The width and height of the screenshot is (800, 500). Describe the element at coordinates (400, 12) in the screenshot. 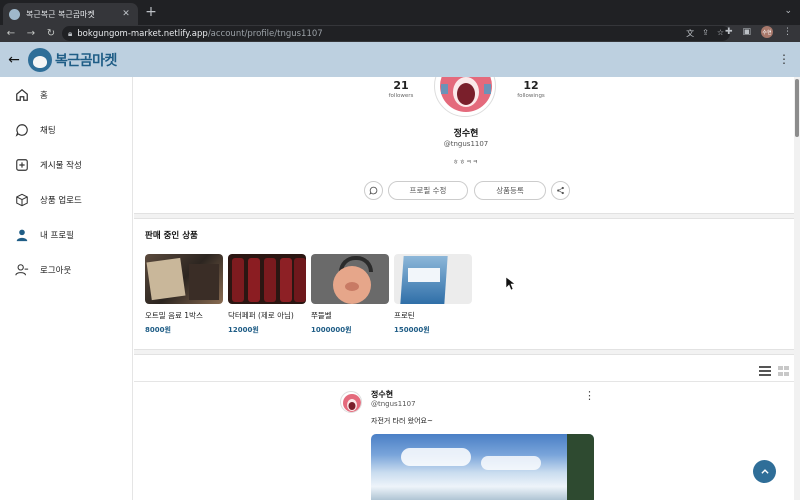

I see `browser-tabstrip: 복근복근 복근곰마켓 ✕ + ⌄` at that location.